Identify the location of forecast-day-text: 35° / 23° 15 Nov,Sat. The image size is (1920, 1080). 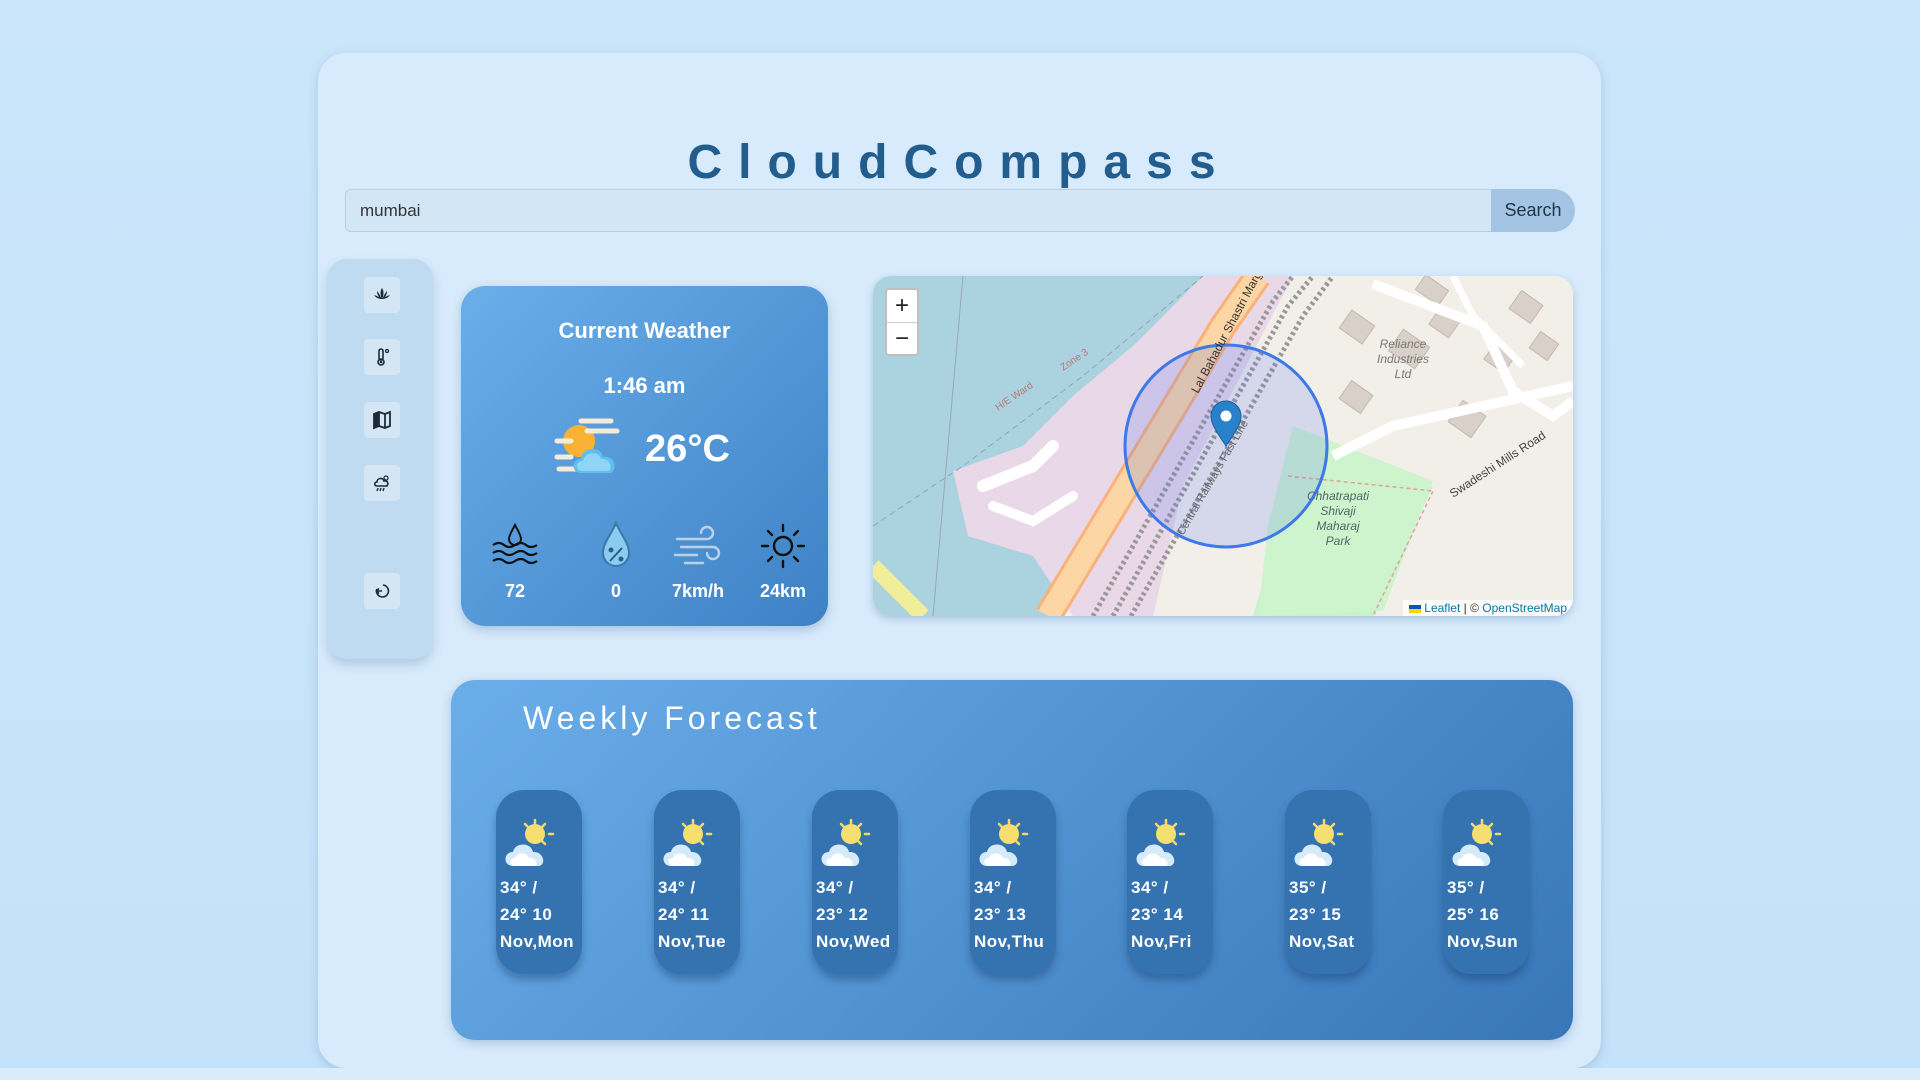
(1322, 914).